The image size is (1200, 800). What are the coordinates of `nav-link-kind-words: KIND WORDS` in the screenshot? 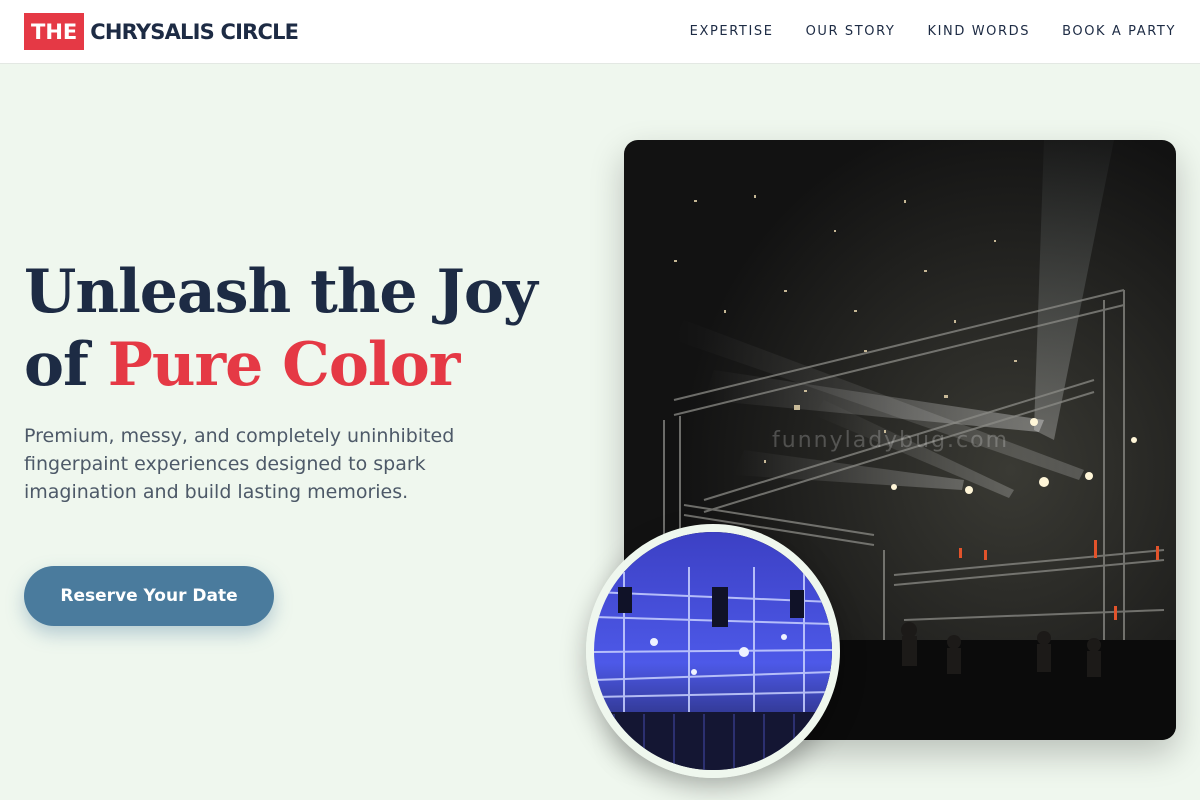 It's located at (978, 31).